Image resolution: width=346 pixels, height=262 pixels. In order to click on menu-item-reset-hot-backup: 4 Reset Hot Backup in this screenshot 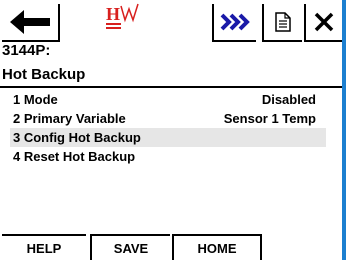, I will do `click(168, 156)`.